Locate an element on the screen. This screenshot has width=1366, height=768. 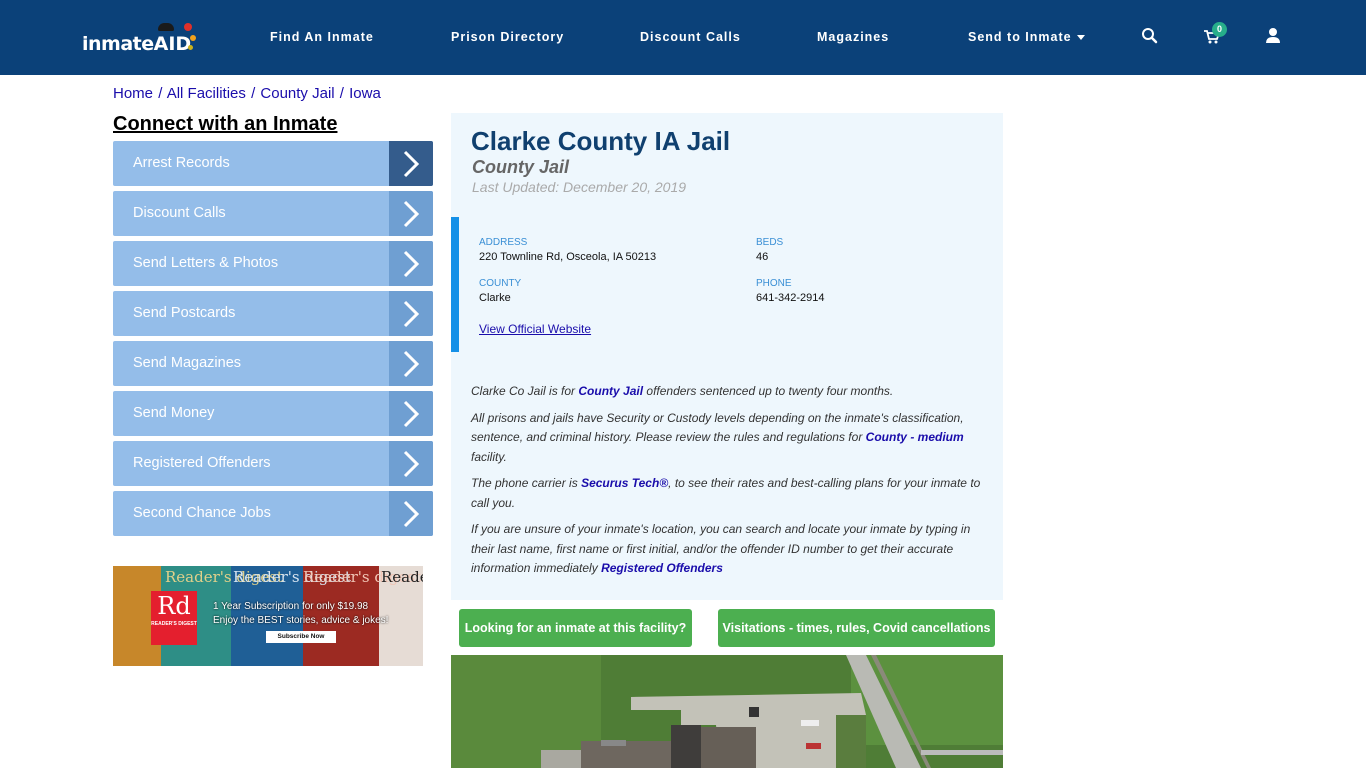
readers-digest-logo: Rd READER'S DIGEST is located at coordinates (174, 618).